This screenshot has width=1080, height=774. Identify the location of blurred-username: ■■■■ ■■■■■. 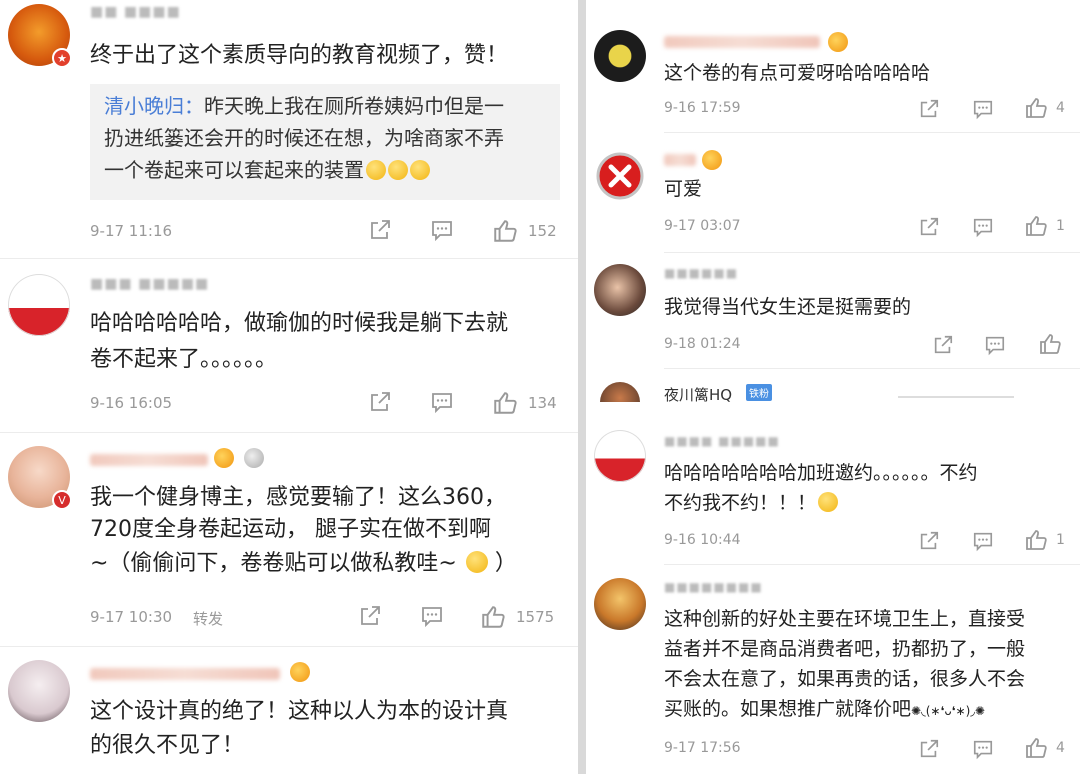
(722, 441).